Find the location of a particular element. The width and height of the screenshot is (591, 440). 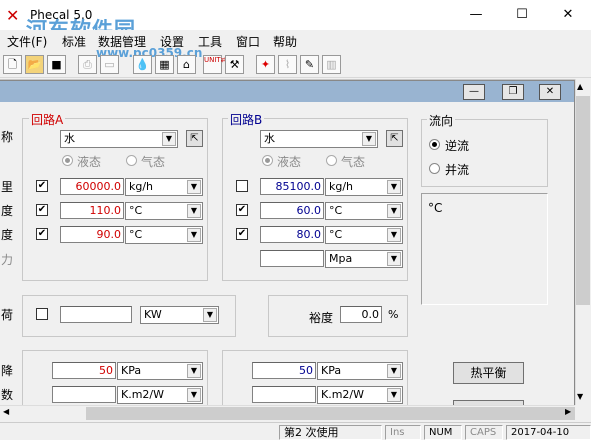

sparkle-icon: ✦ is located at coordinates (265, 64).